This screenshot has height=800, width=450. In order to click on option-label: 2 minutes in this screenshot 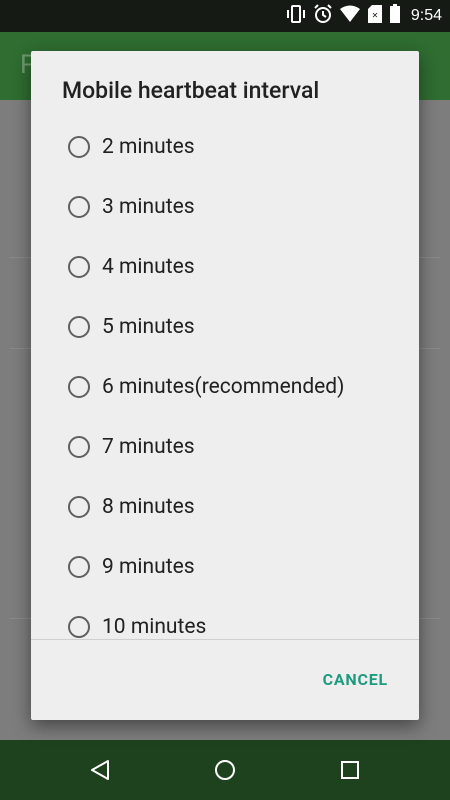, I will do `click(148, 147)`.